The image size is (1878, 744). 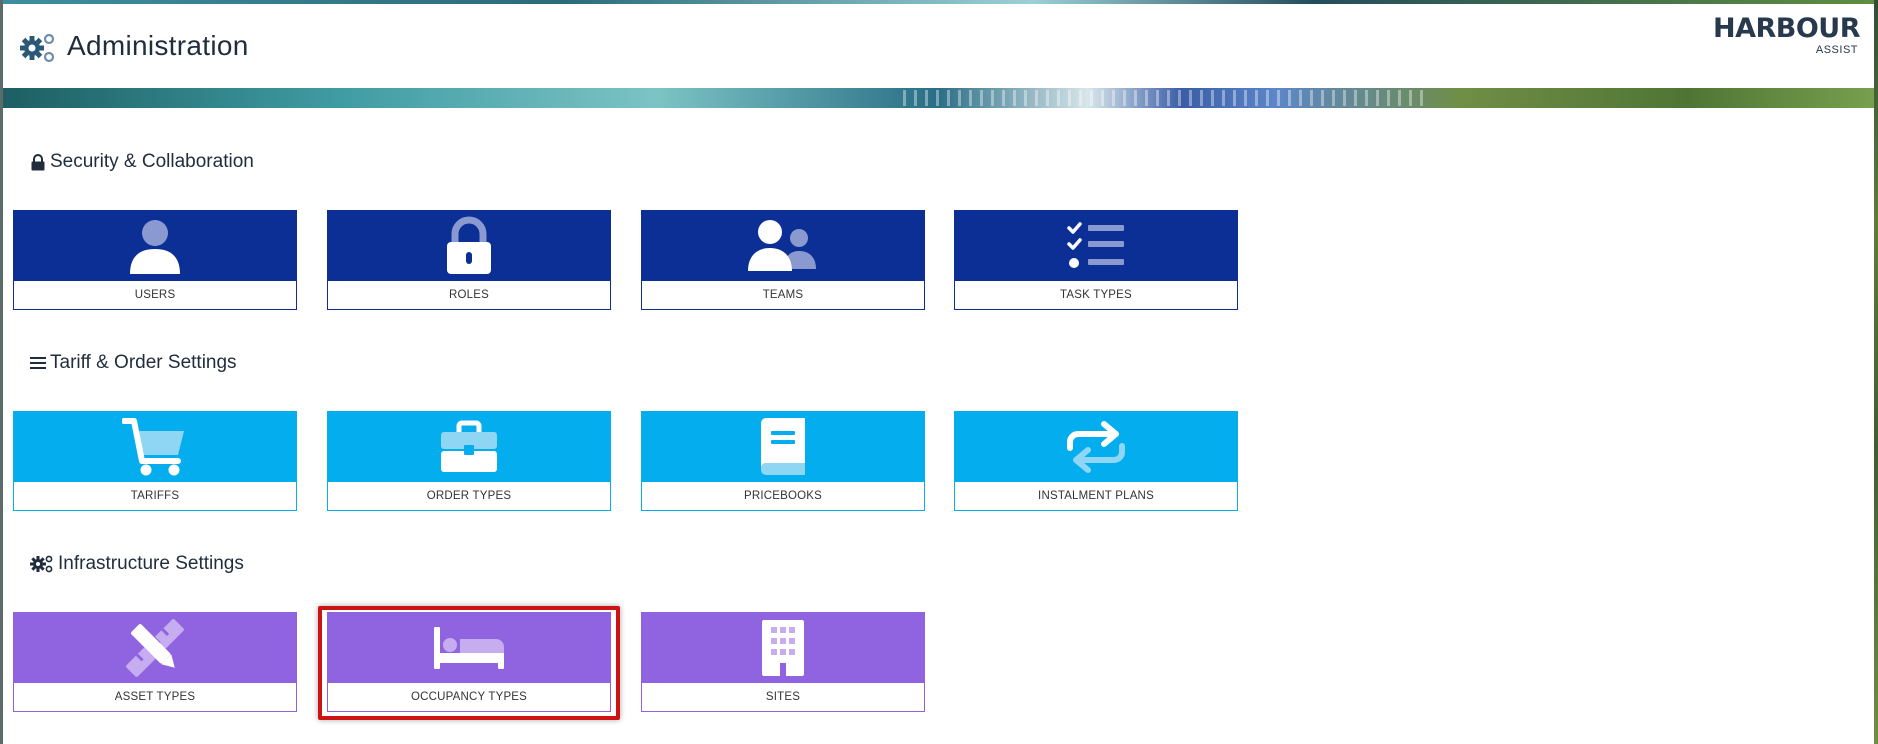 I want to click on tile-order-types: ORDER TYPES, so click(x=469, y=461).